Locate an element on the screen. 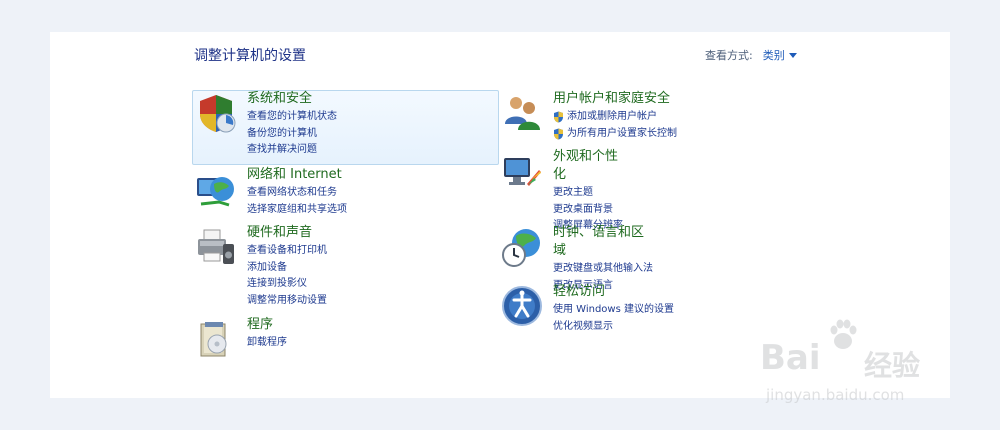  users-icon is located at coordinates (522, 113).